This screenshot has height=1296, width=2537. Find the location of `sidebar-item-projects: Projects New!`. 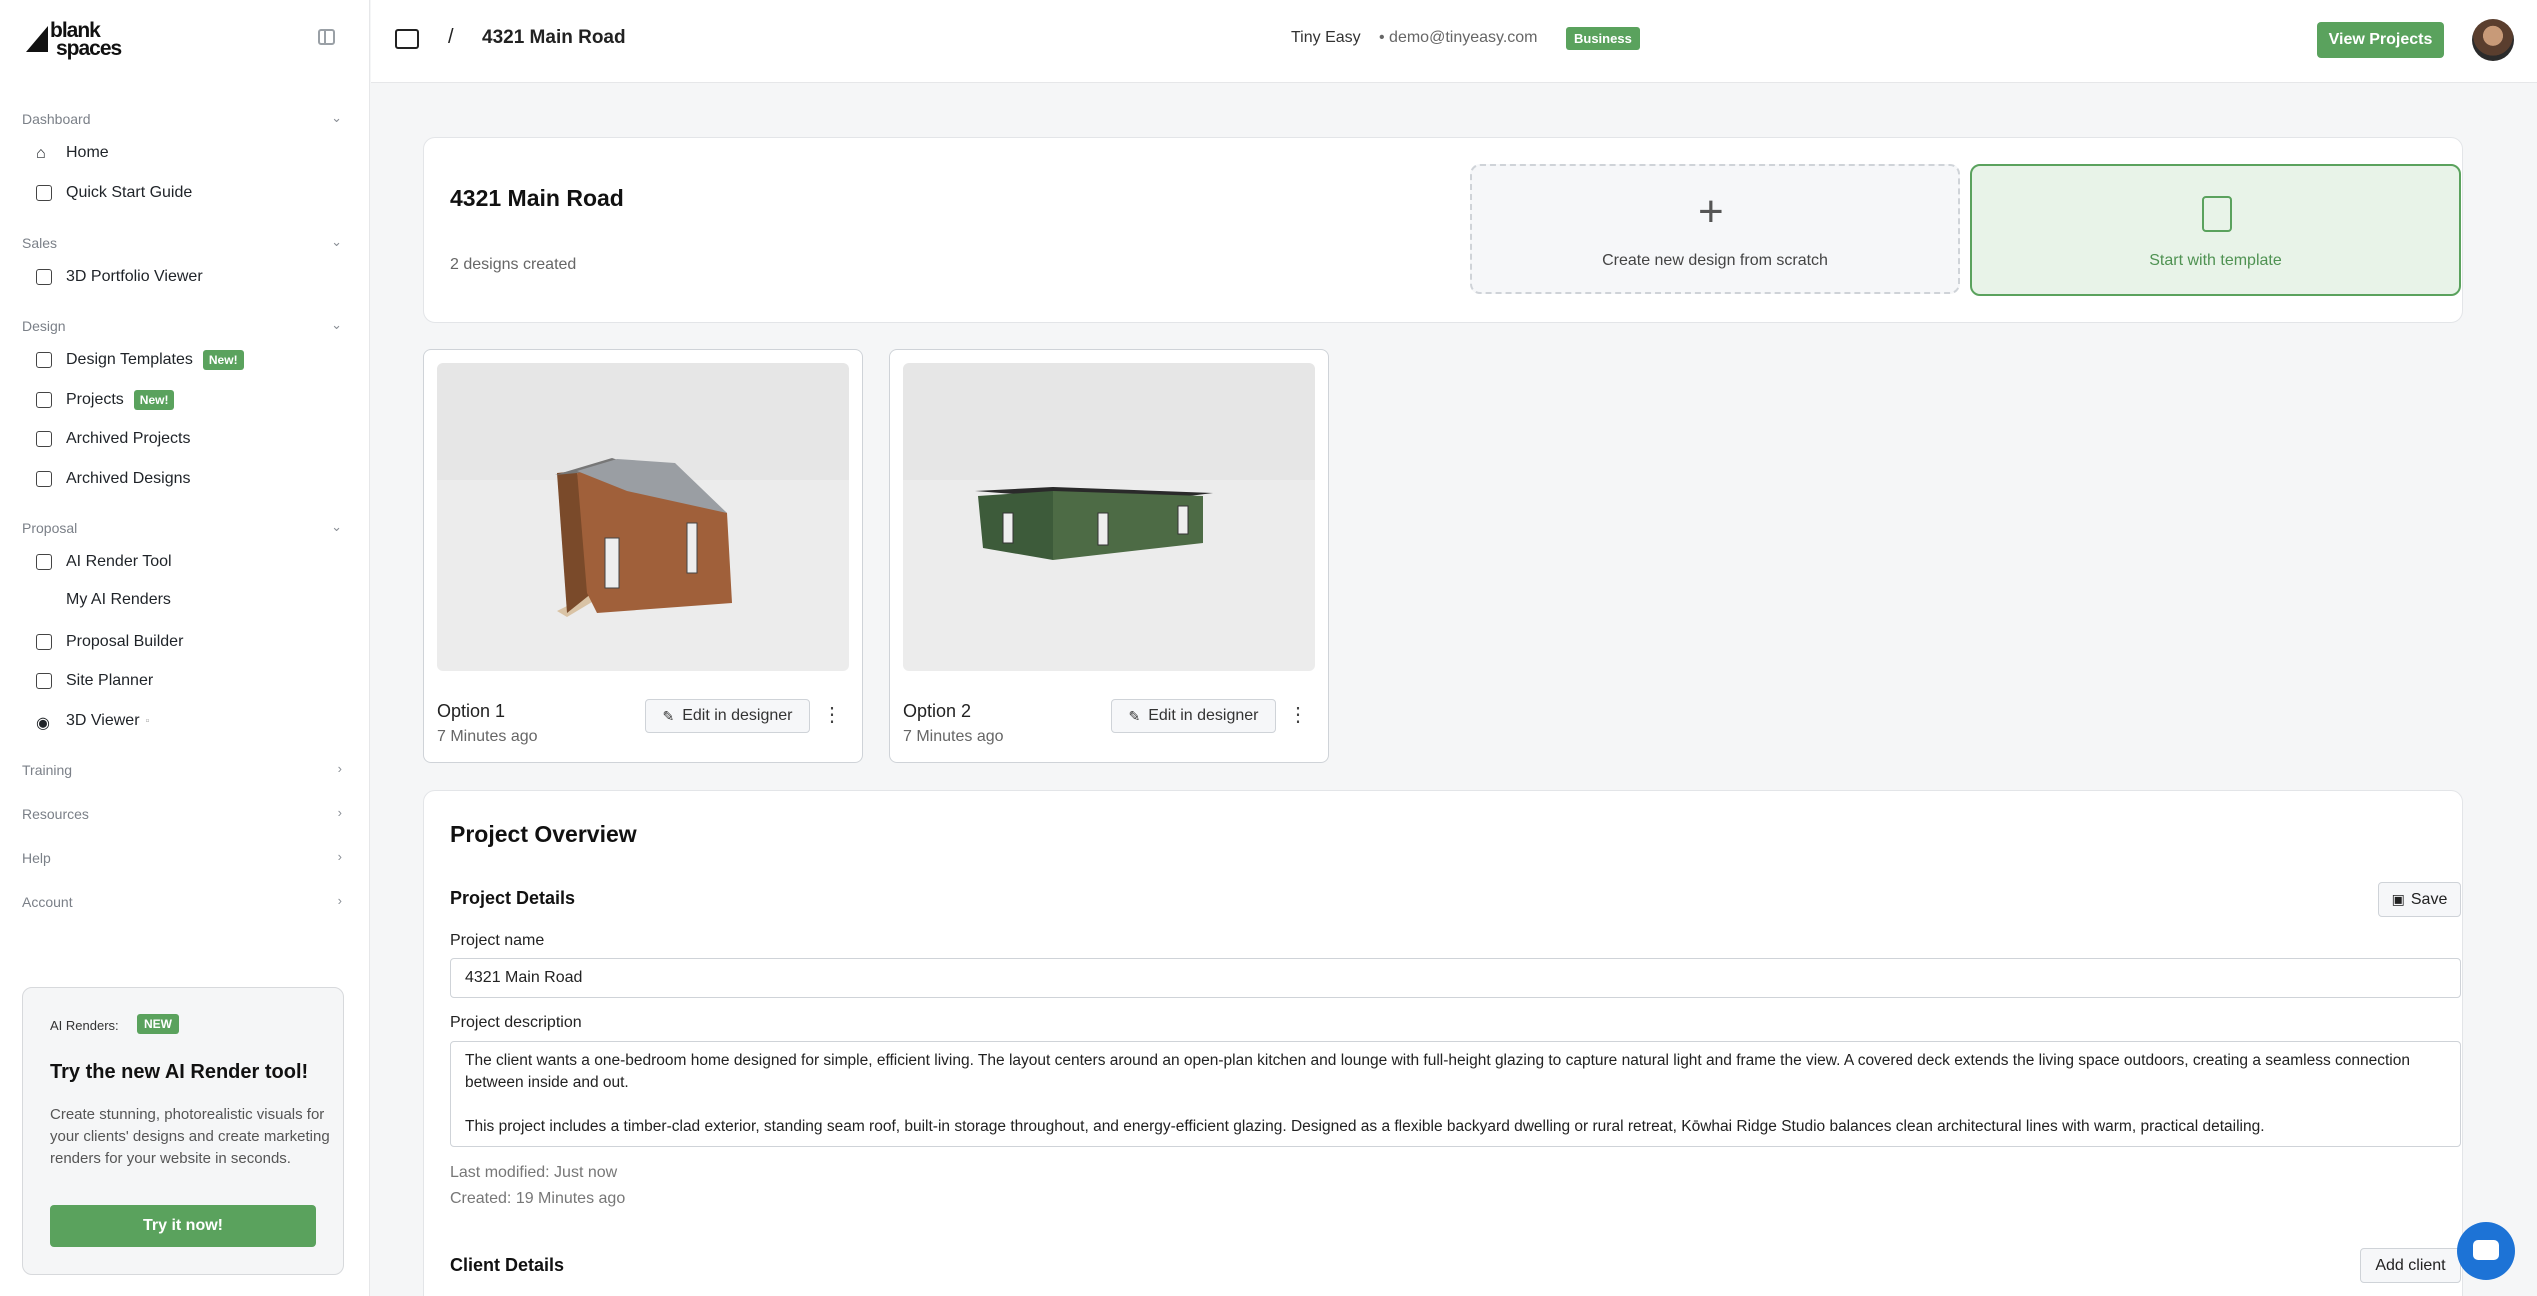

sidebar-item-projects: Projects New! is located at coordinates (191, 400).